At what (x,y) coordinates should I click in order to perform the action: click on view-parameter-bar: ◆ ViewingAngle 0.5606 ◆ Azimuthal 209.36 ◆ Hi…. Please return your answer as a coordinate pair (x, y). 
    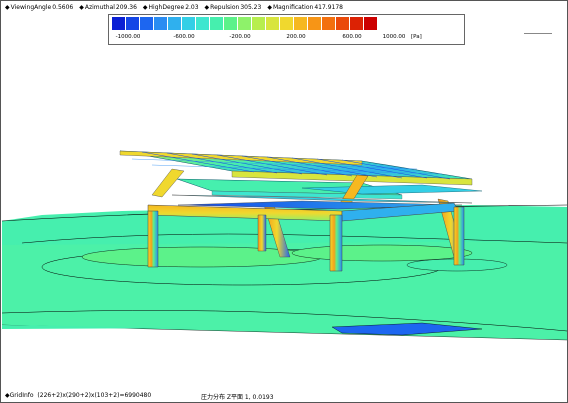
    Looking at the image, I should click on (174, 7).